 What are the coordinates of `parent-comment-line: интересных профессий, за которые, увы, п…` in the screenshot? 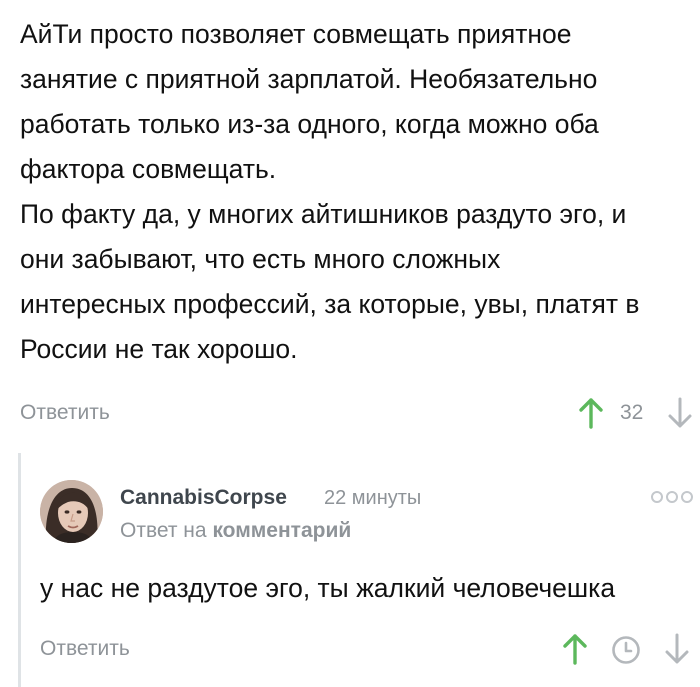 It's located at (330, 304).